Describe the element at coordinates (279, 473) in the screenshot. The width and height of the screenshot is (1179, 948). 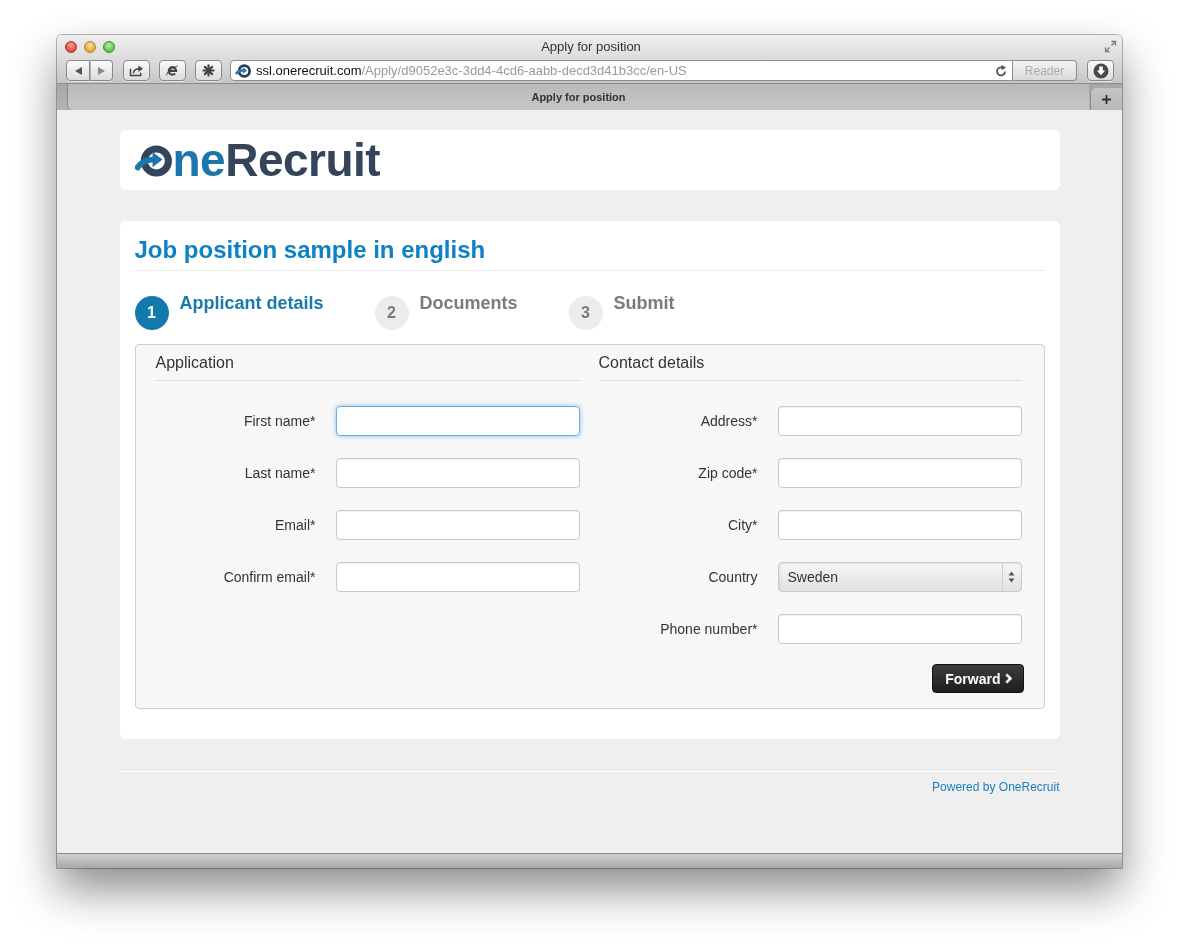
I see `field-label: Last name*` at that location.